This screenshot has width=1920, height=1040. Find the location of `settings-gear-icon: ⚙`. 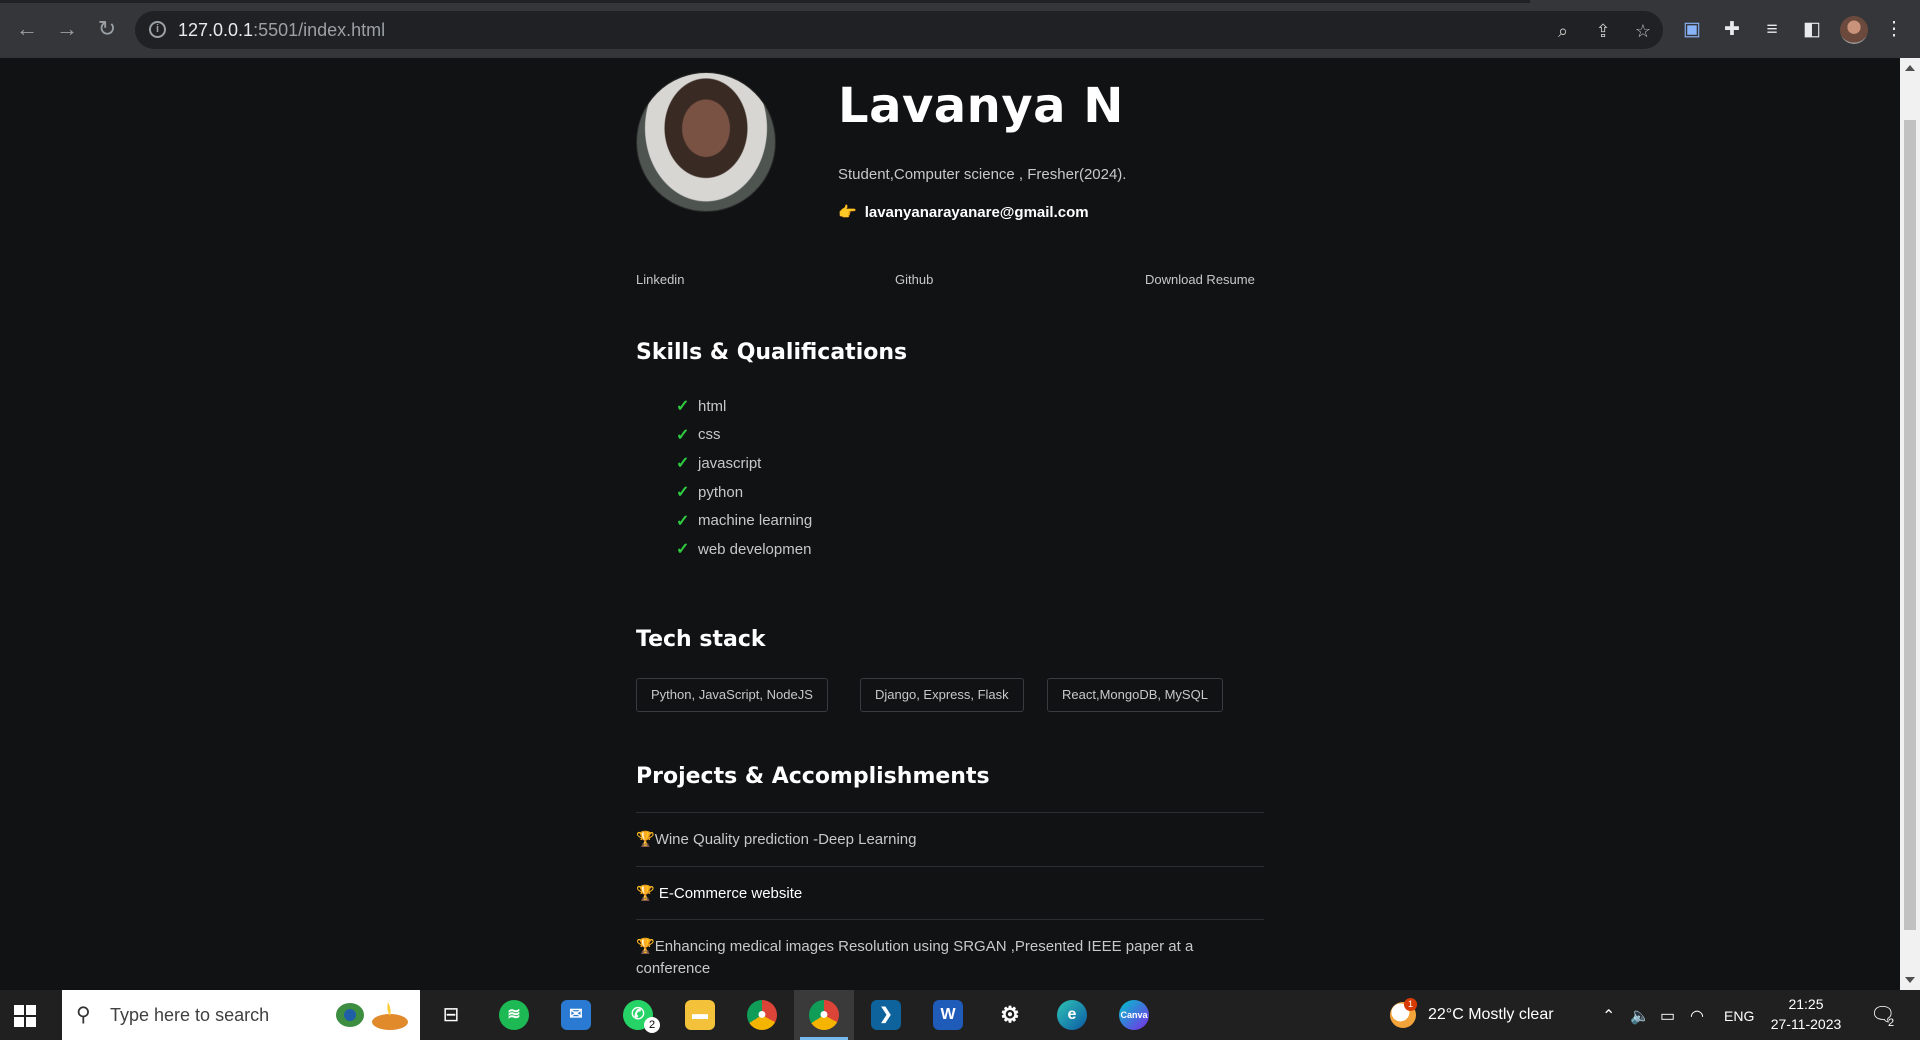

settings-gear-icon: ⚙ is located at coordinates (1010, 1015).